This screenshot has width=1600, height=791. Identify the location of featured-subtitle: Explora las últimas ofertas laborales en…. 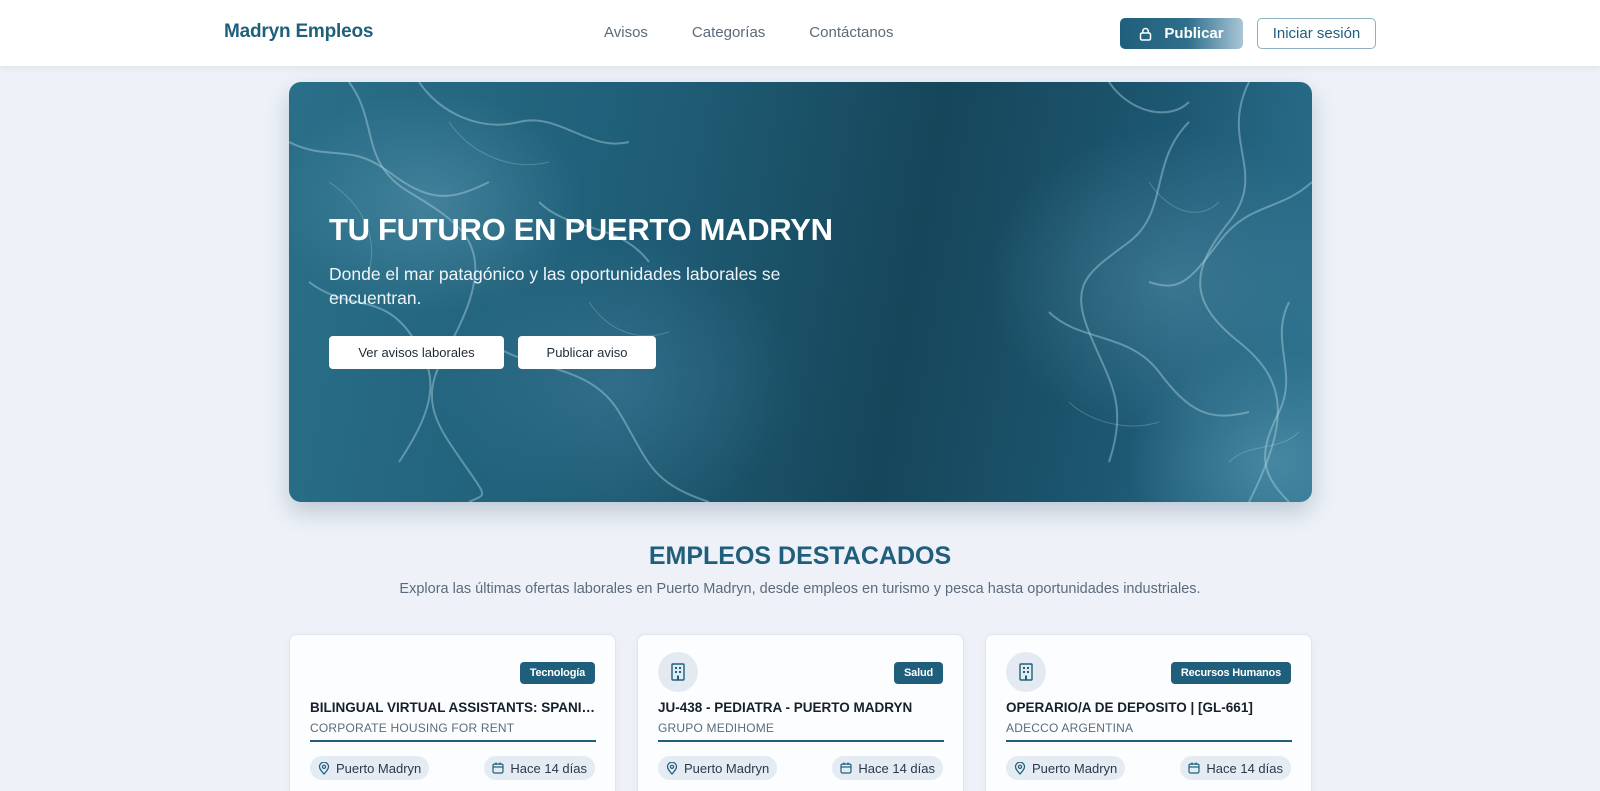
(800, 589).